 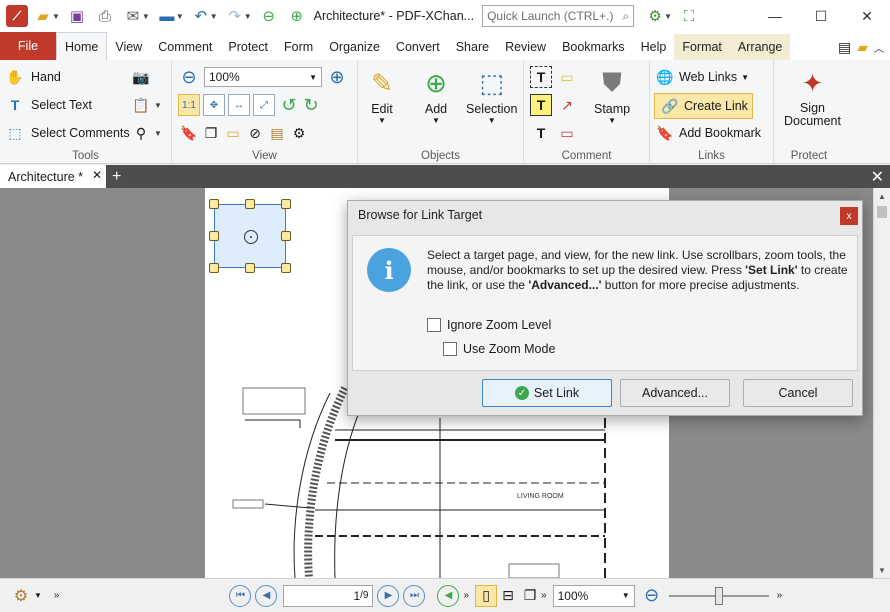 What do you see at coordinates (382, 95) in the screenshot?
I see `edit-button: ✎ Edit ▼` at bounding box center [382, 95].